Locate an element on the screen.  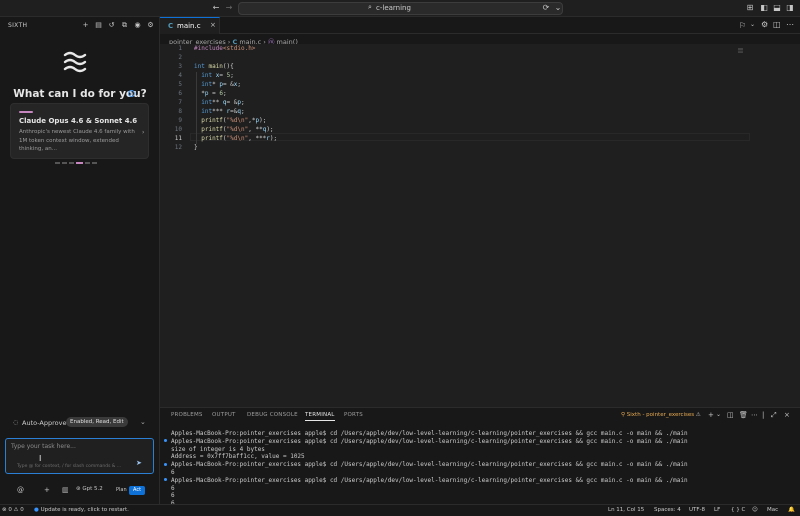
problems-count: ⊗ 0 ⚠ 0 is located at coordinates (13, 510).